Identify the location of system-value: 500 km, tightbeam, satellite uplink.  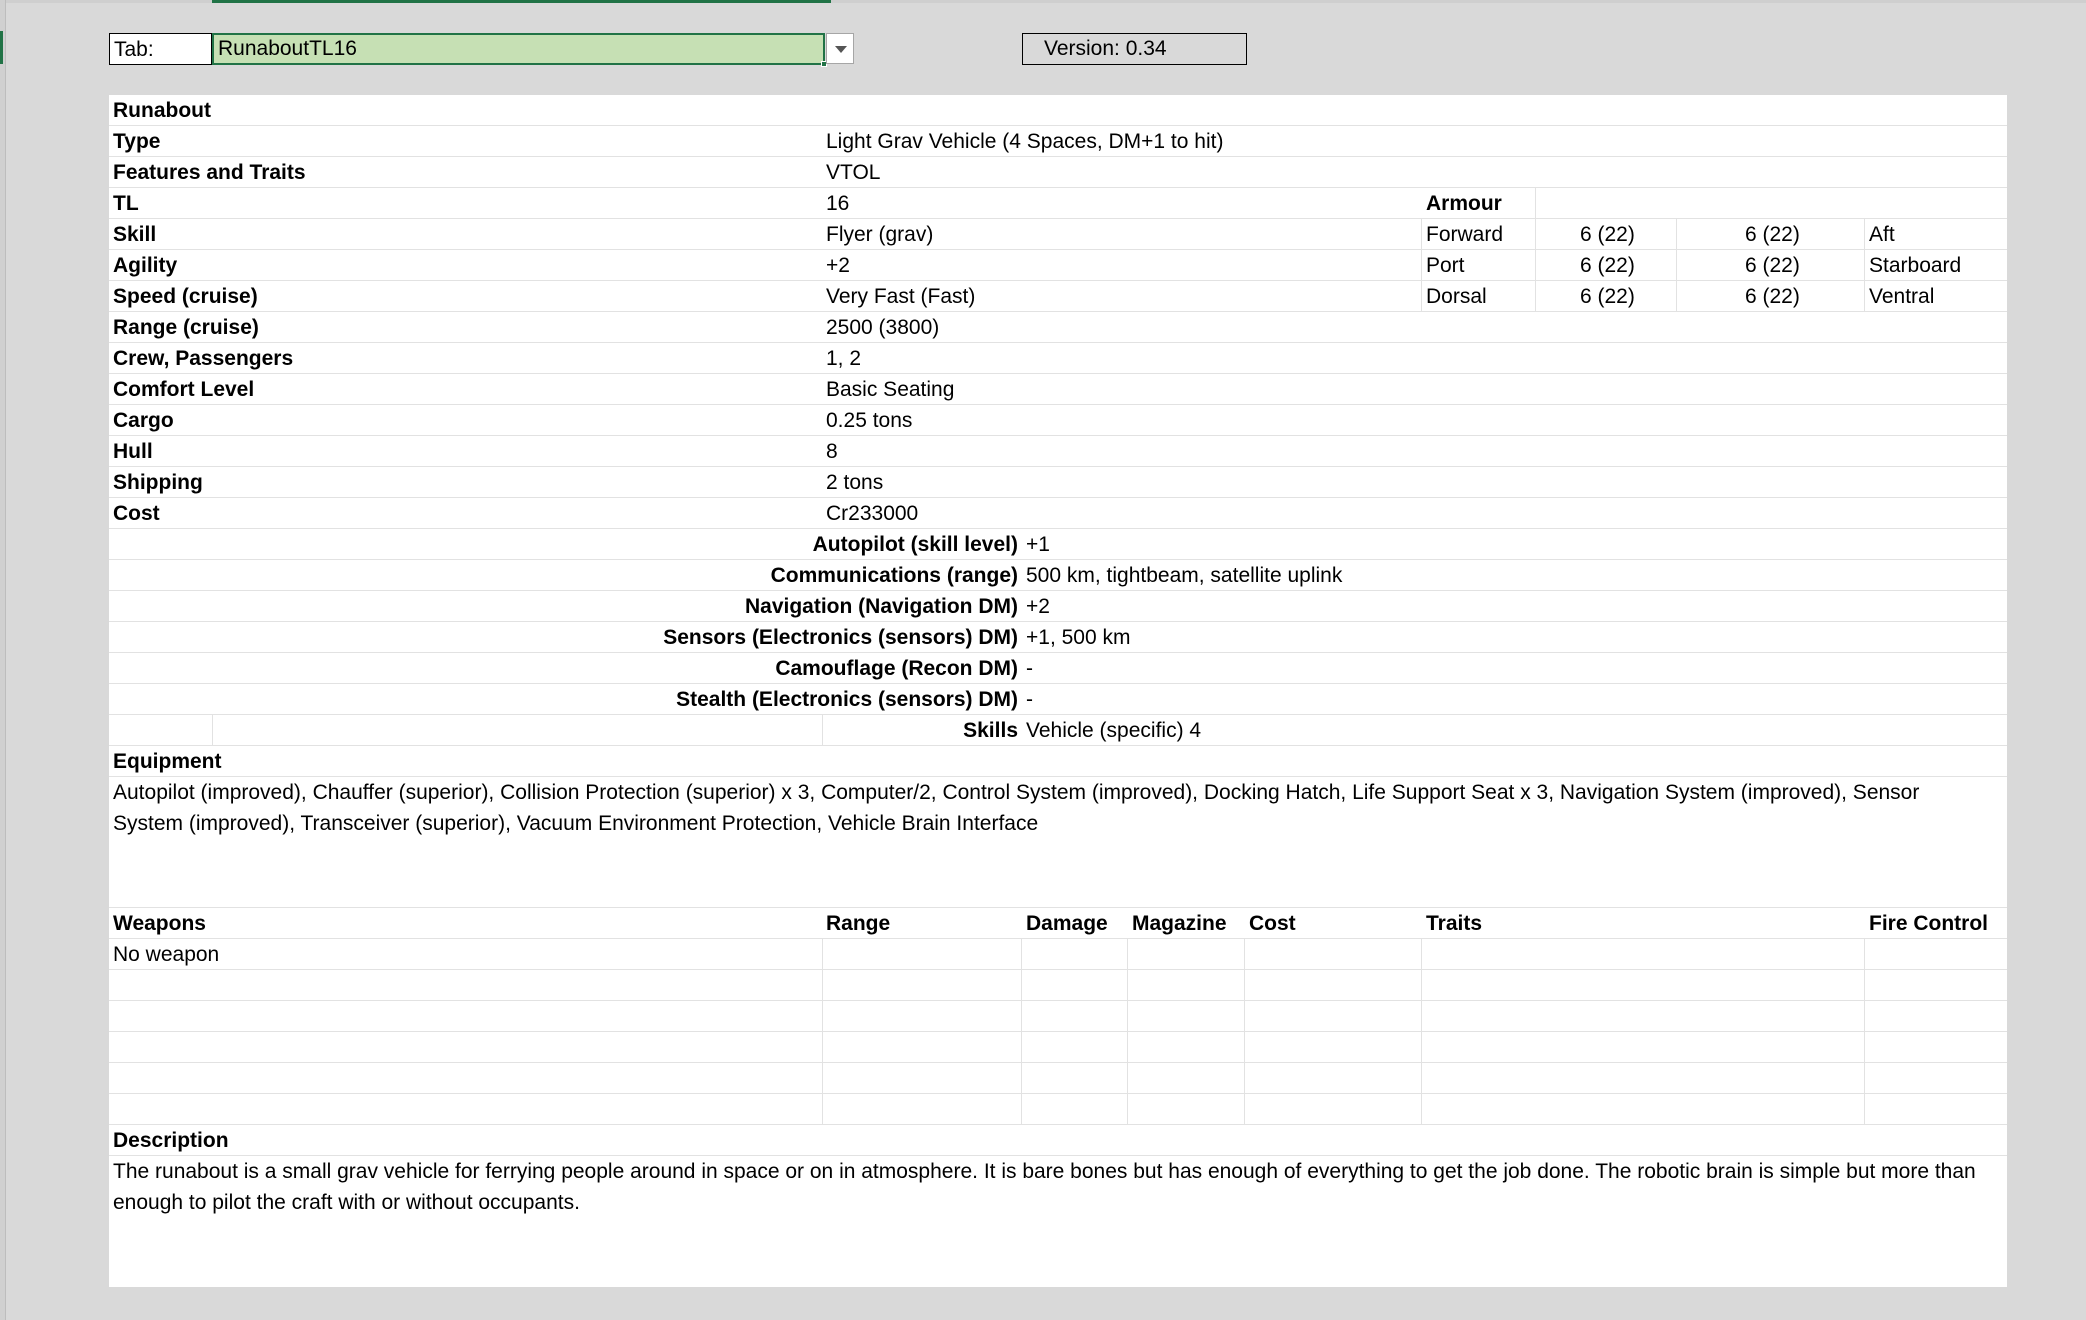
(1184, 575).